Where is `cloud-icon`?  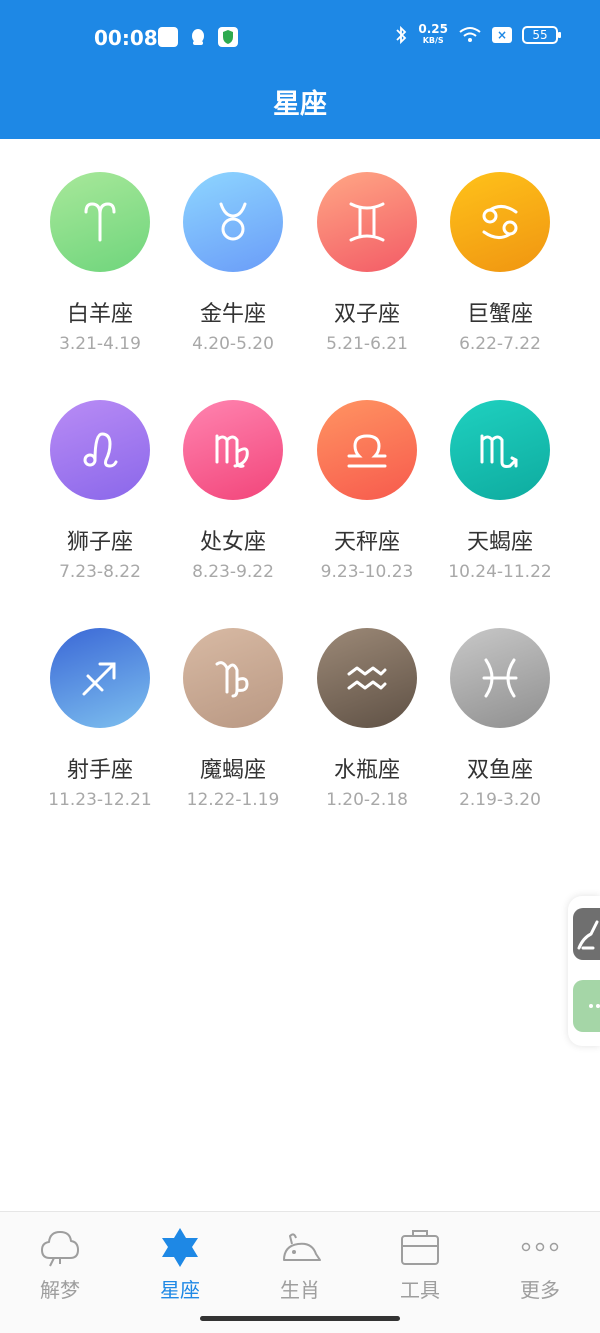 cloud-icon is located at coordinates (60, 1249).